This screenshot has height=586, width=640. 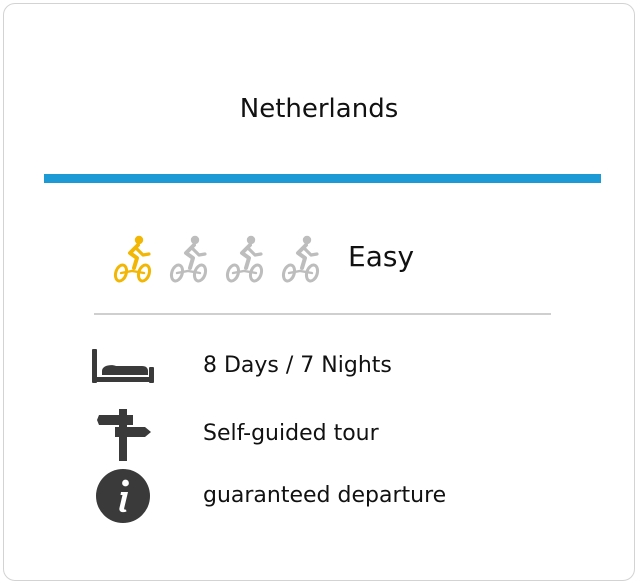 I want to click on signpost-icon, so click(x=124, y=435).